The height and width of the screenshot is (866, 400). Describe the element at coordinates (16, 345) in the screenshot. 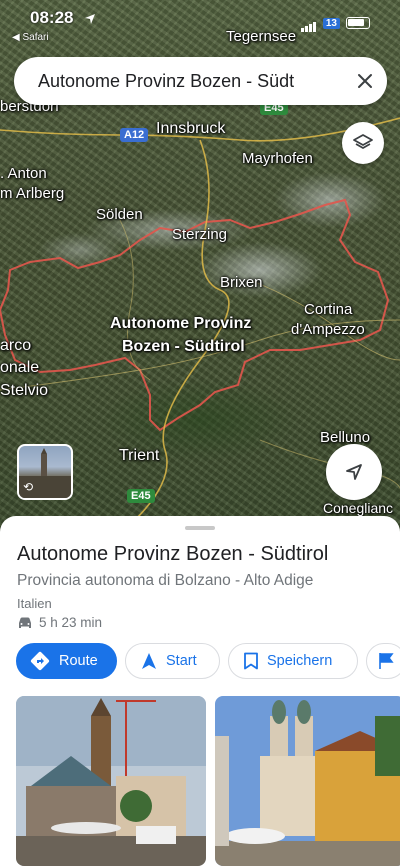

I see `label-parco: arco` at that location.